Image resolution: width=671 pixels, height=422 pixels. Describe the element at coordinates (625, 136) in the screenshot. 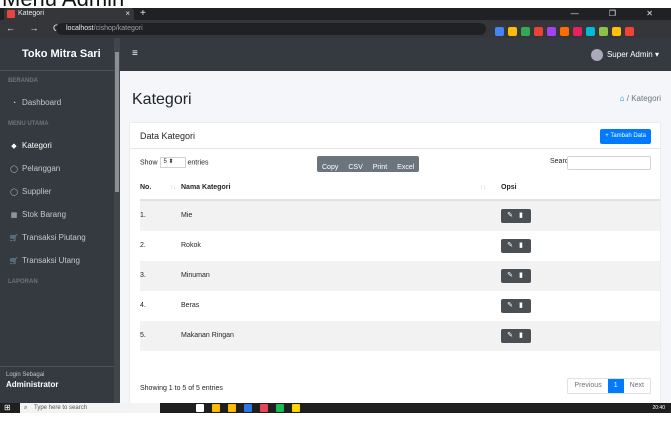

I see `add-data-button: + Tambah Data` at that location.